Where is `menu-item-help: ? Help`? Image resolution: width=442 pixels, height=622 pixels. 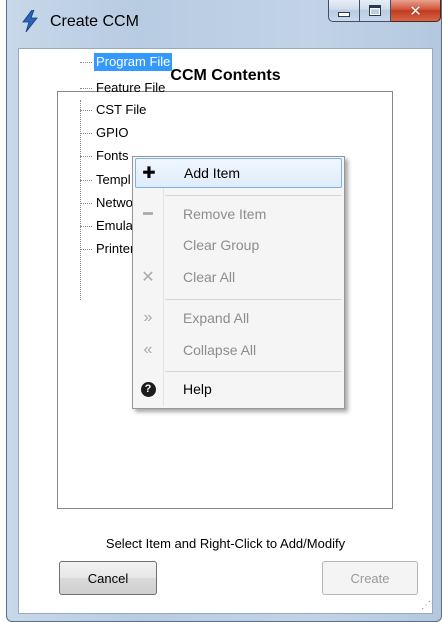 menu-item-help: ? Help is located at coordinates (238, 389).